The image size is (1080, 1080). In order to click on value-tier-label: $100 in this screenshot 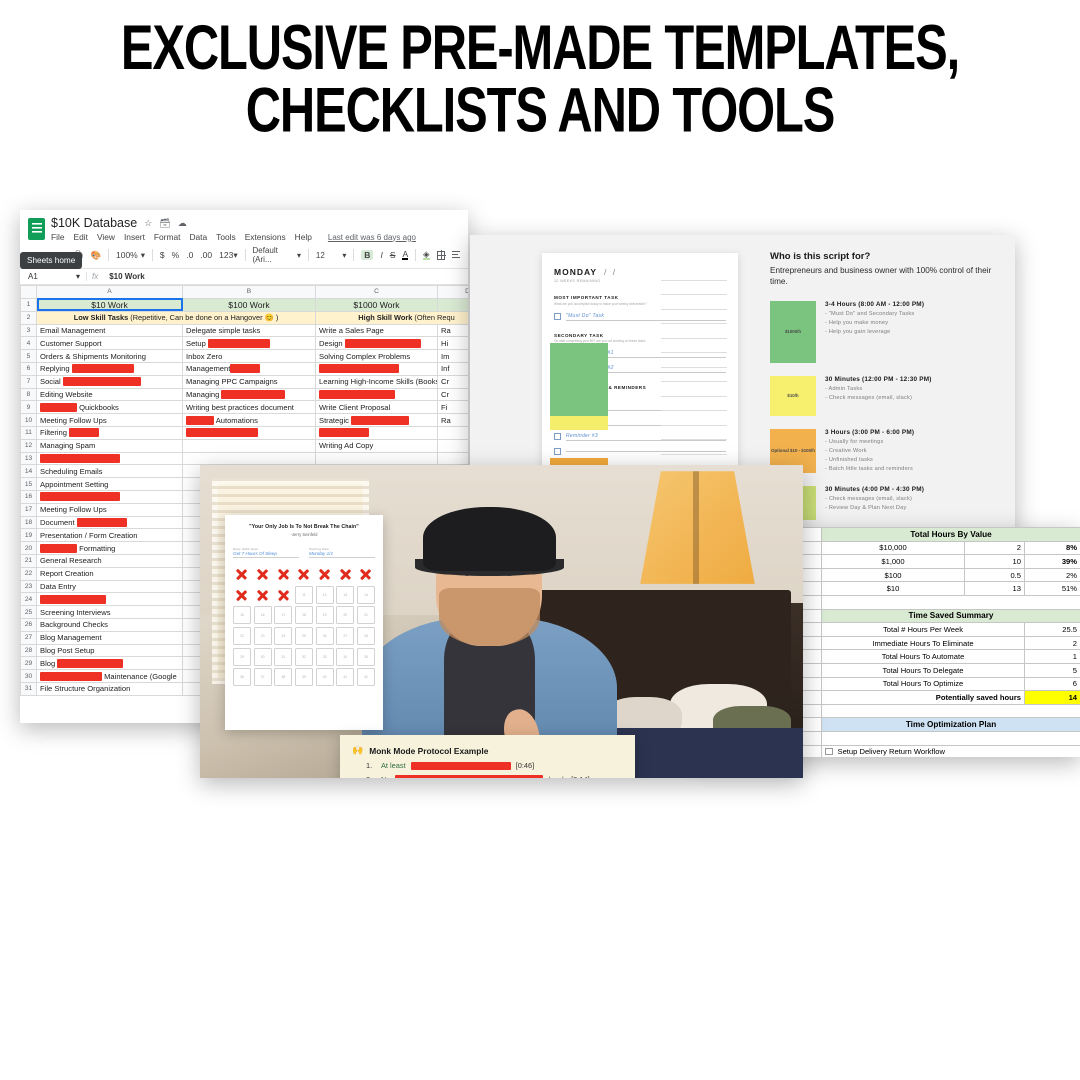, I will do `click(893, 575)`.